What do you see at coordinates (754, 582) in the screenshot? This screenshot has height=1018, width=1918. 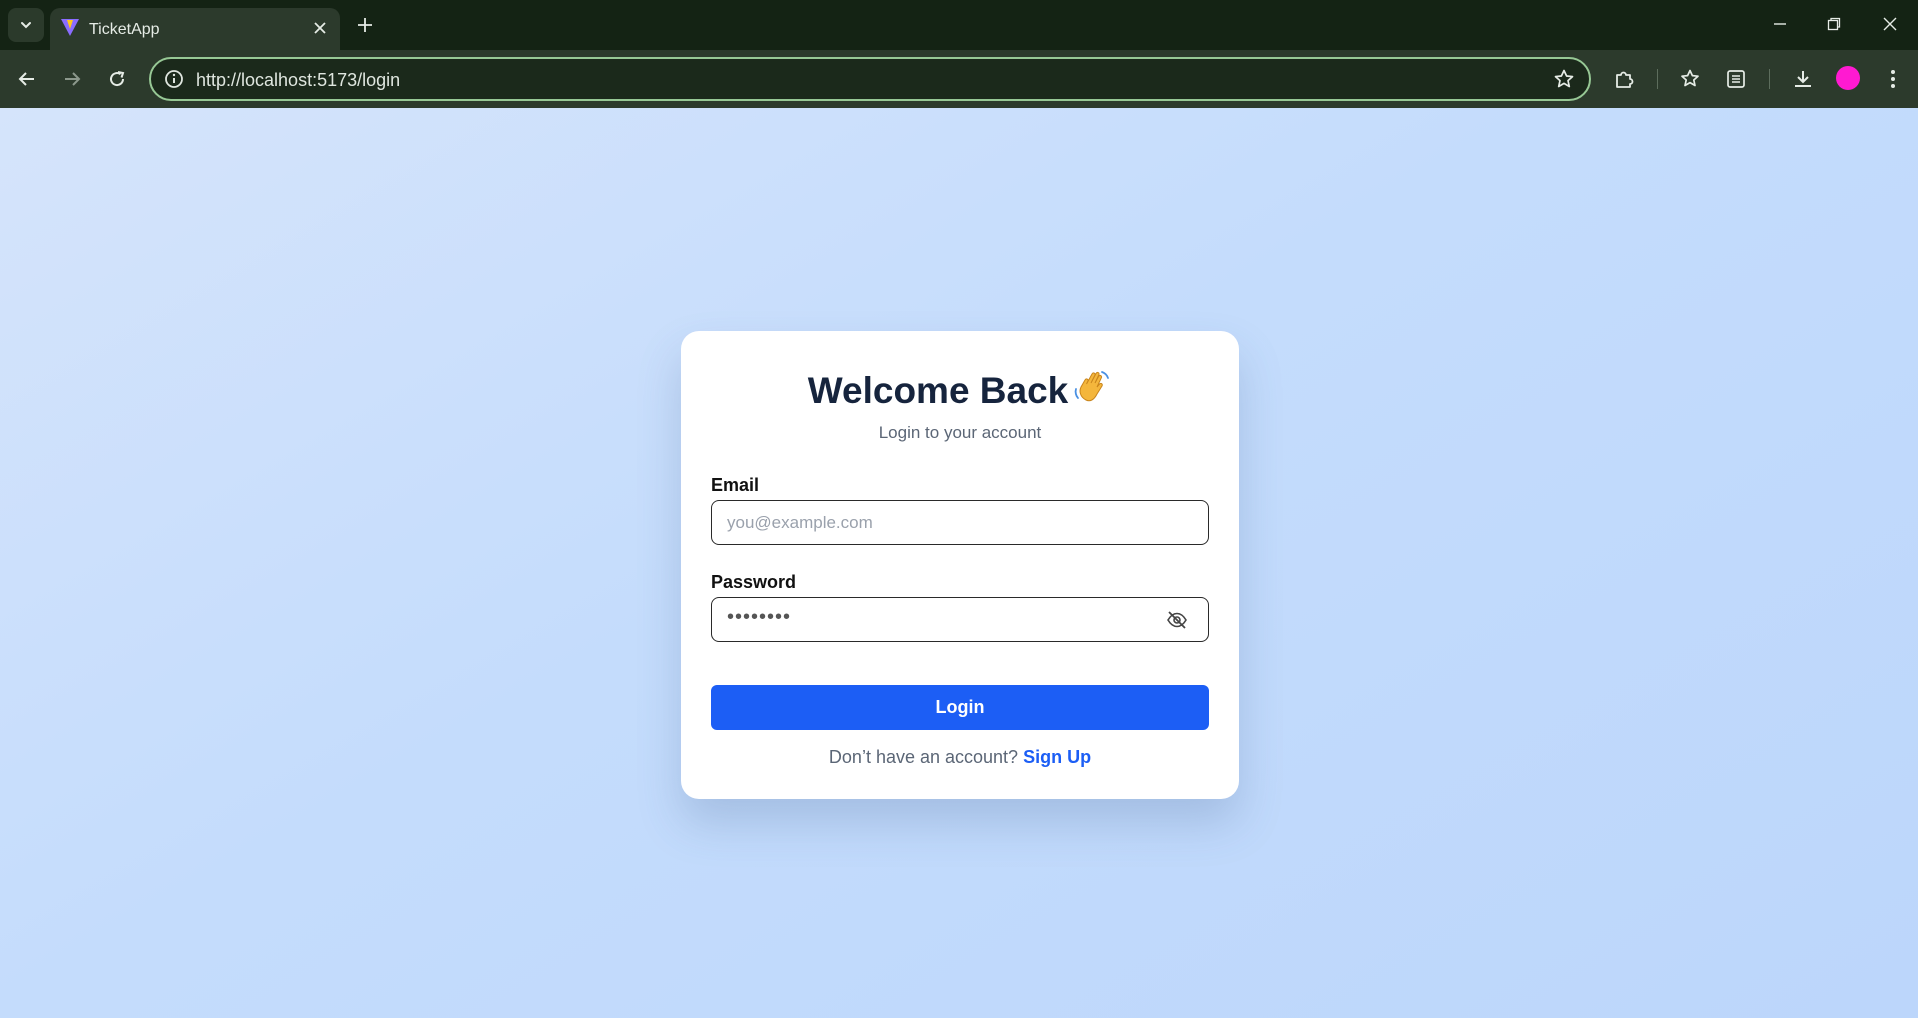 I see `password-label: Password` at bounding box center [754, 582].